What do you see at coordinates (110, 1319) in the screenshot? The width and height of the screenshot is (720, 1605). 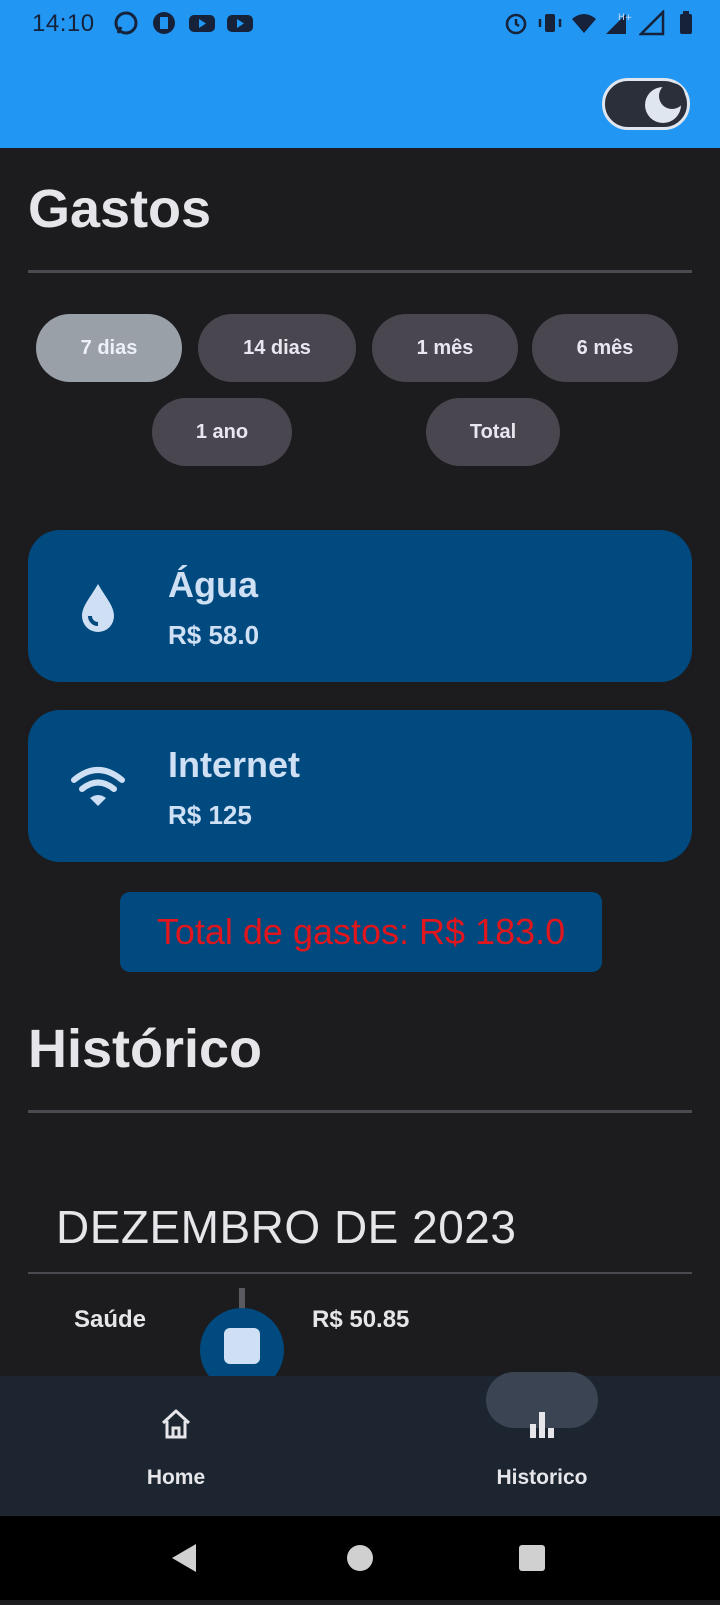 I see `history-entry-label: Saúde` at bounding box center [110, 1319].